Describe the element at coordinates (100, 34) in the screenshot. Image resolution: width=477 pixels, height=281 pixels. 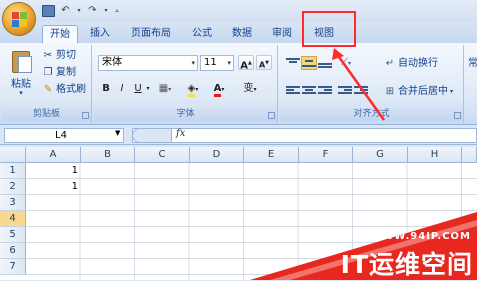
I see `tab-insert: 插入` at that location.